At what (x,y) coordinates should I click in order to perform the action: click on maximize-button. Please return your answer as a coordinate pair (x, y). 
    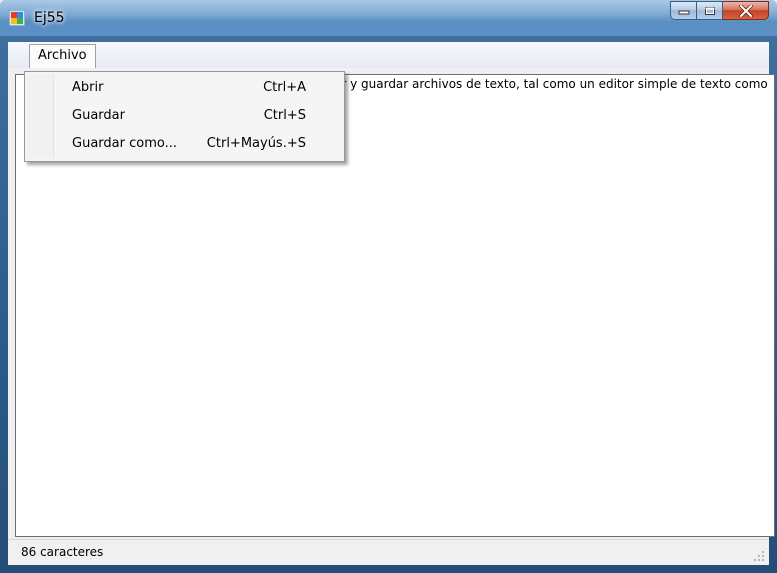
    Looking at the image, I should click on (710, 10).